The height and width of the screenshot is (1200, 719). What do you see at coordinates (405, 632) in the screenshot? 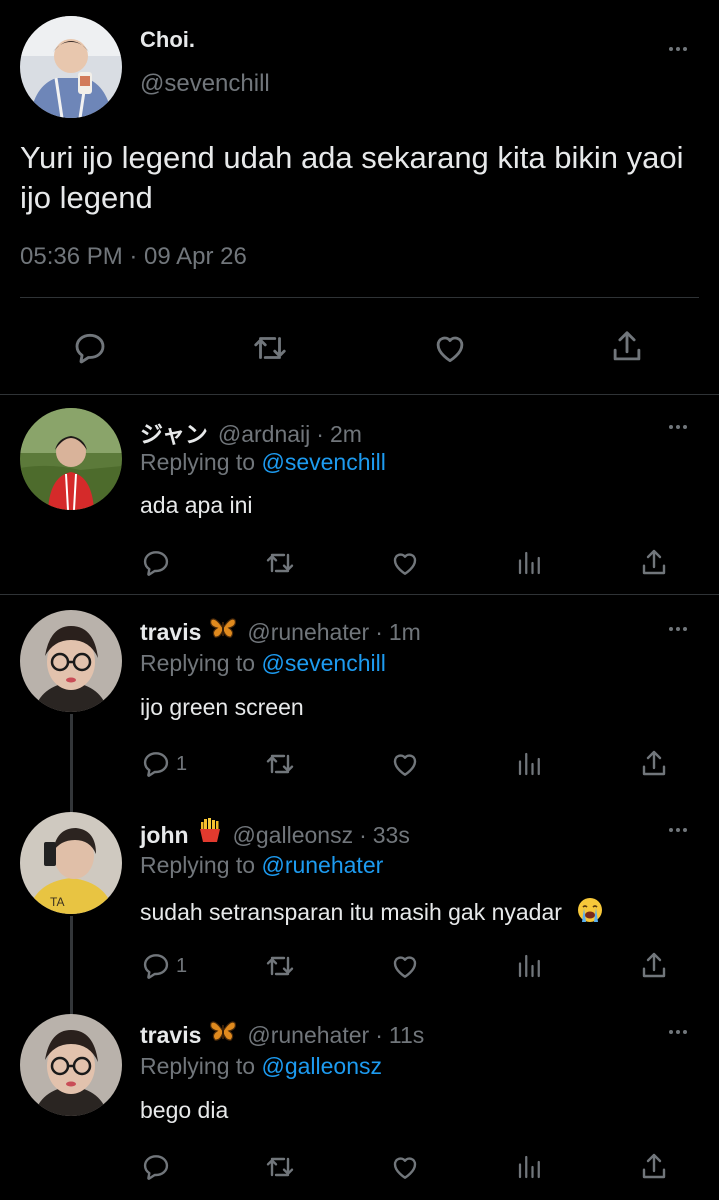
I see `reply-time: 1m` at bounding box center [405, 632].